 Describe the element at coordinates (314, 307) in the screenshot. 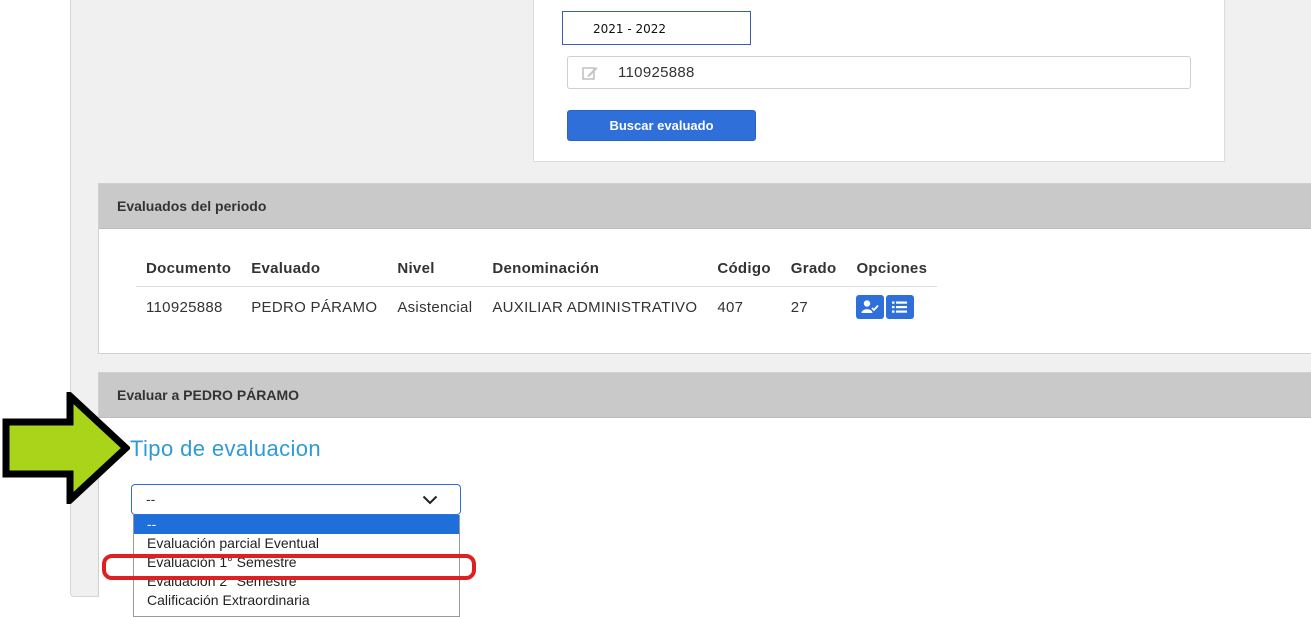

I see `cell-evaluado: PEDRO PÁRAMO` at that location.